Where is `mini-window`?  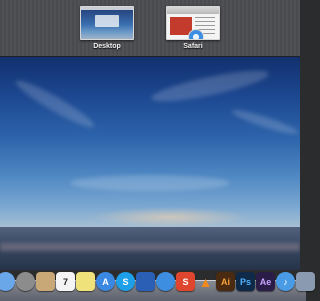
mini-window is located at coordinates (107, 21).